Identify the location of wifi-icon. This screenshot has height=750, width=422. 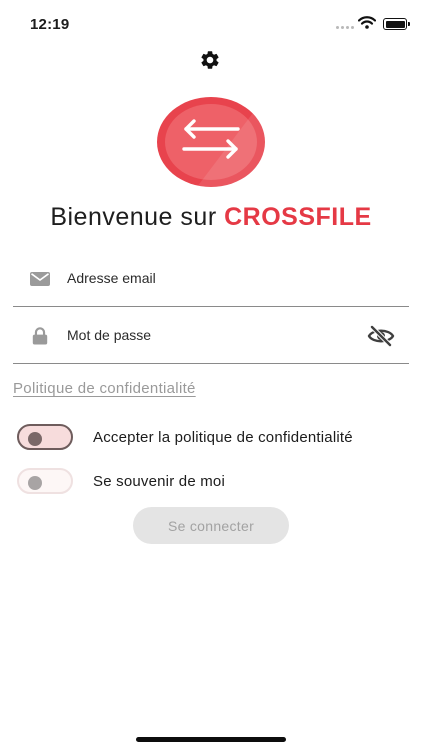
(367, 22).